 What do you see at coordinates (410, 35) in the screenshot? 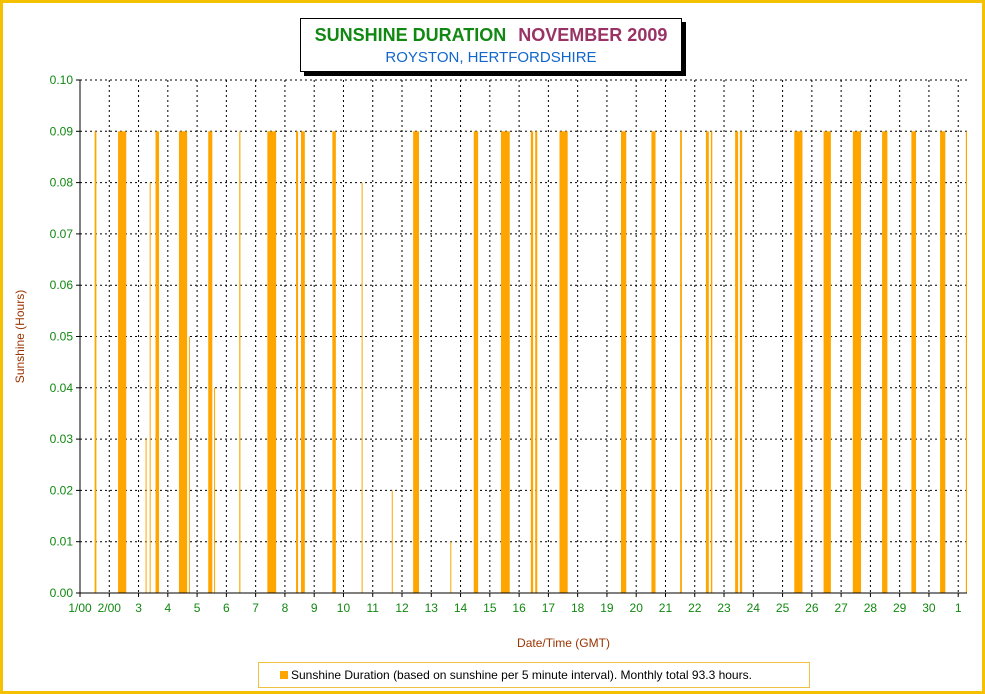
I see `chart-title: SUNSHINE DURATION` at bounding box center [410, 35].